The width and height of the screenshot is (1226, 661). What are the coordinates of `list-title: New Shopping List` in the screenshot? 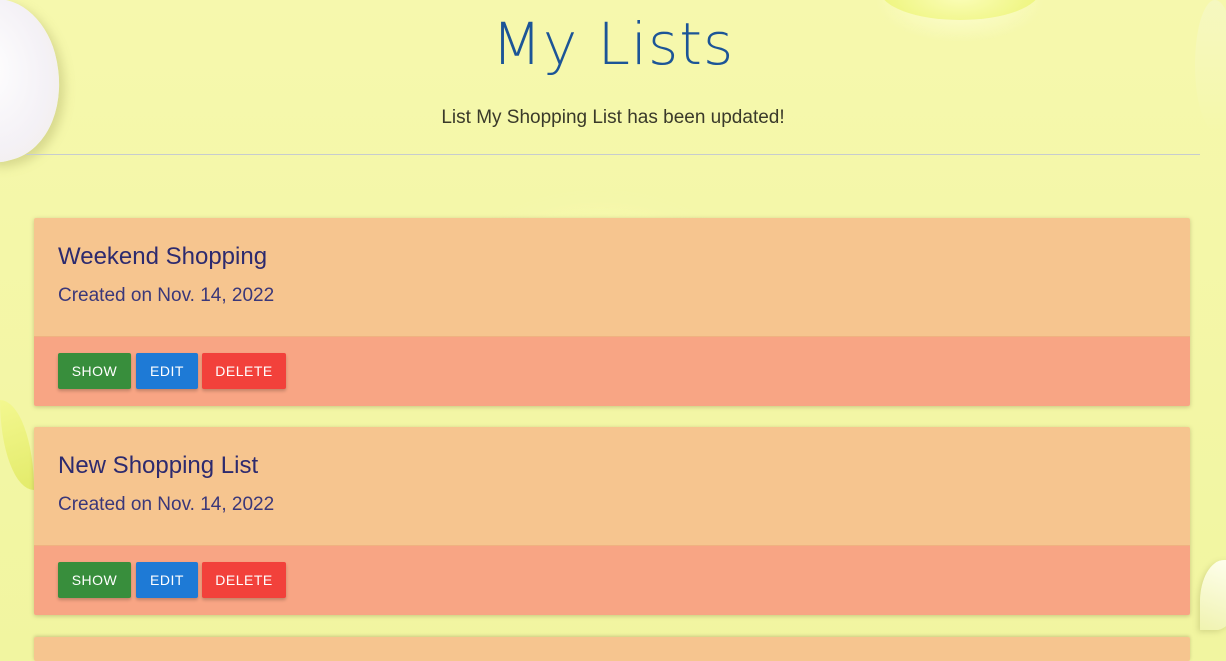 It's located at (158, 465).